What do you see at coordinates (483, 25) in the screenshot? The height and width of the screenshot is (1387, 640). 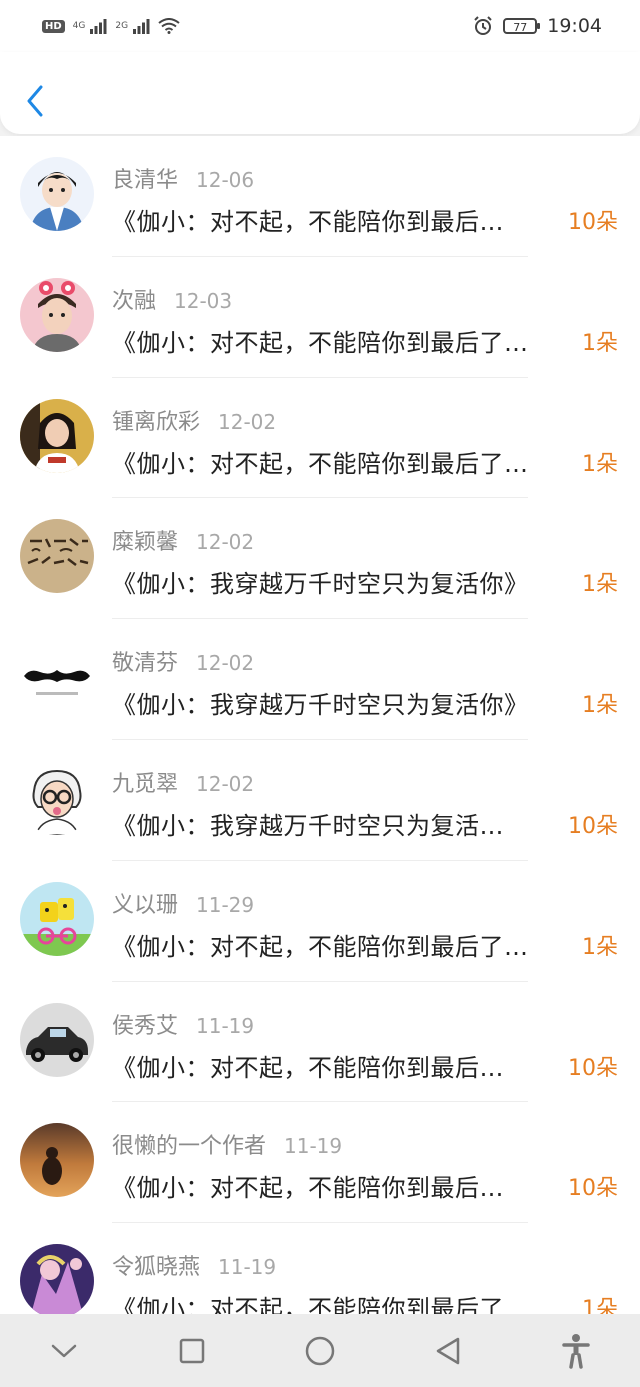 I see `alarm-icon` at bounding box center [483, 25].